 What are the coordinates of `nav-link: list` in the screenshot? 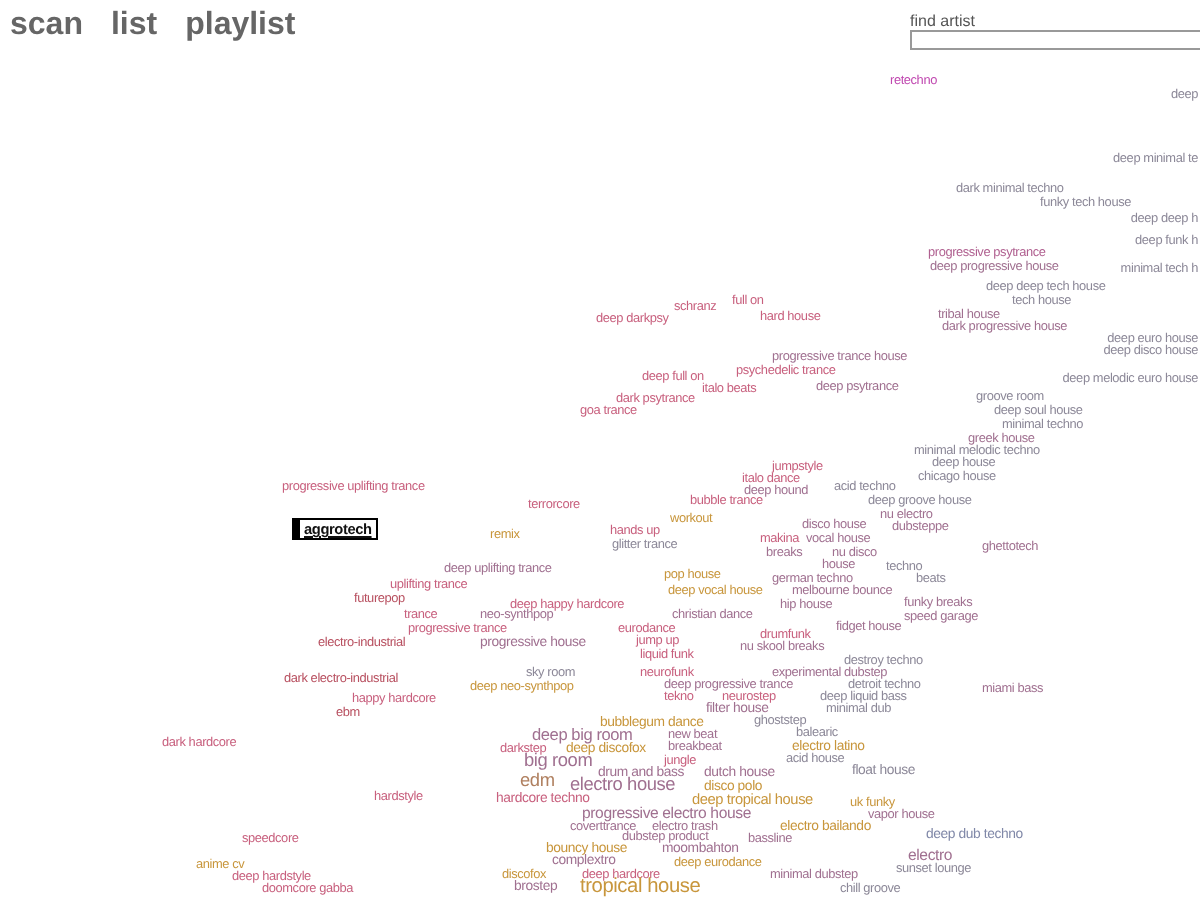 It's located at (134, 26).